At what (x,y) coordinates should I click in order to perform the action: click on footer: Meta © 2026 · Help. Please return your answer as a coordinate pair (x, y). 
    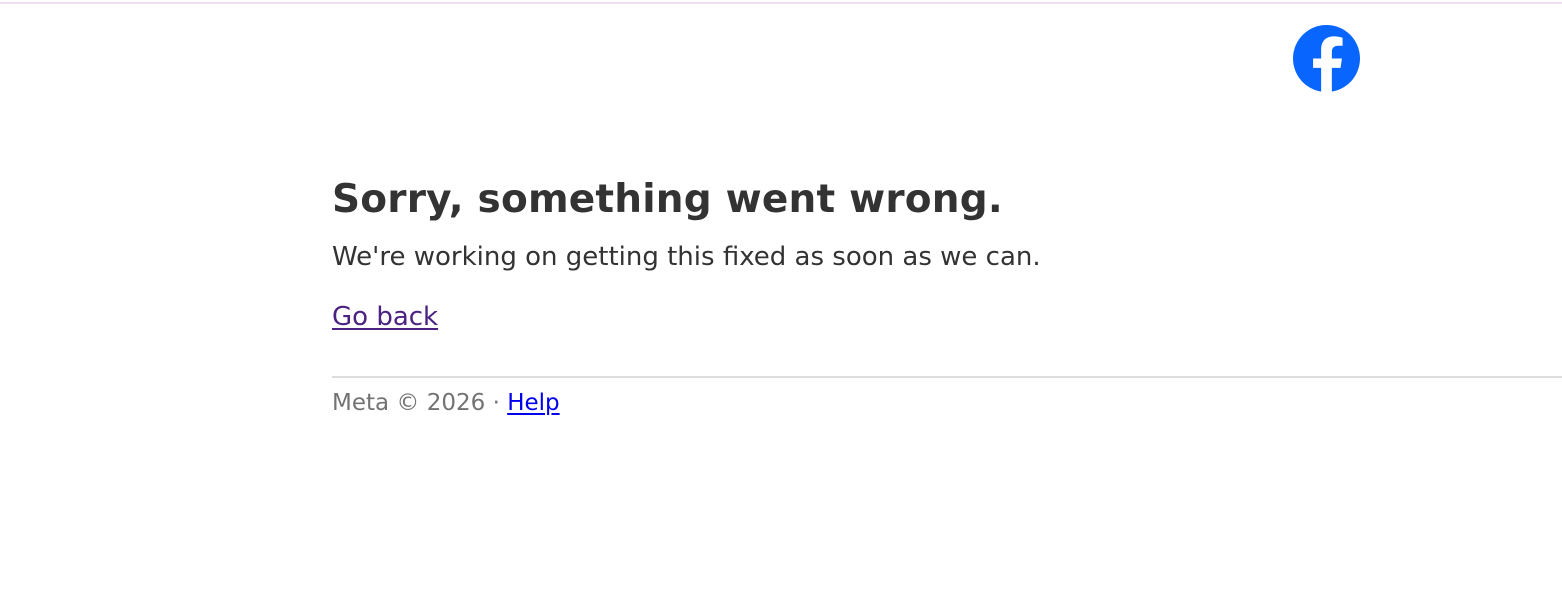
    Looking at the image, I should click on (446, 403).